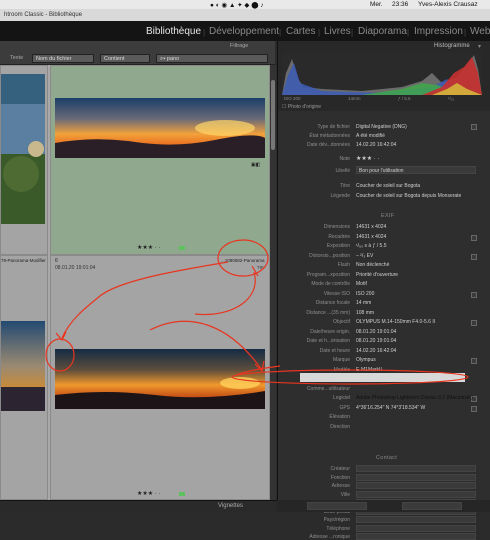 This screenshot has height=540, width=490. What do you see at coordinates (342, 171) in the screenshot?
I see `color-label-label: Libellé` at bounding box center [342, 171].